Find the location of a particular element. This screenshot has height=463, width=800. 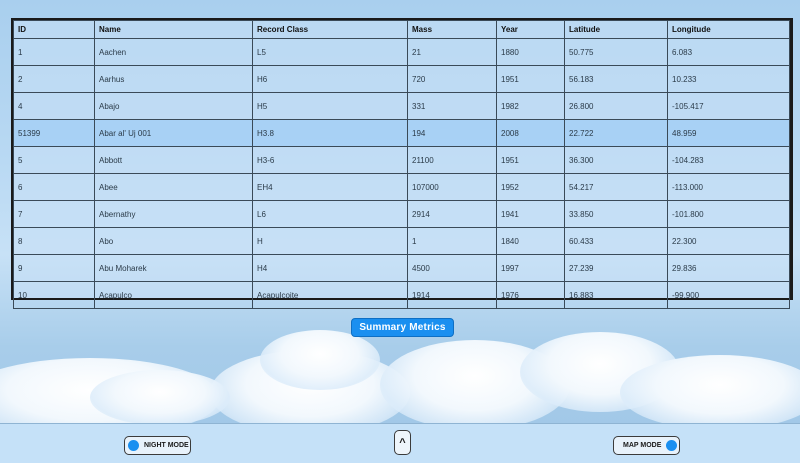

table-row: 4 Abajo H5 331 1982 26.800 -105.417 is located at coordinates (401, 106).